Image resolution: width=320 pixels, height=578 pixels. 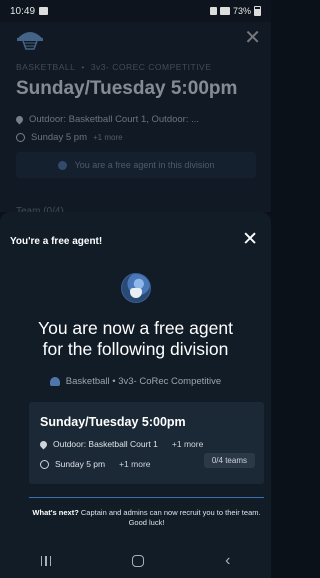 I want to click on free-agent-banner: You are a free agent in this division, so click(x=136, y=165).